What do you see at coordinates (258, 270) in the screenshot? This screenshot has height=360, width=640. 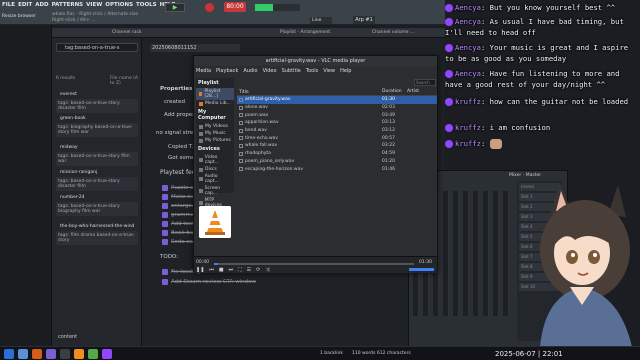 I see `loop-icon: ⟳` at bounding box center [258, 270].